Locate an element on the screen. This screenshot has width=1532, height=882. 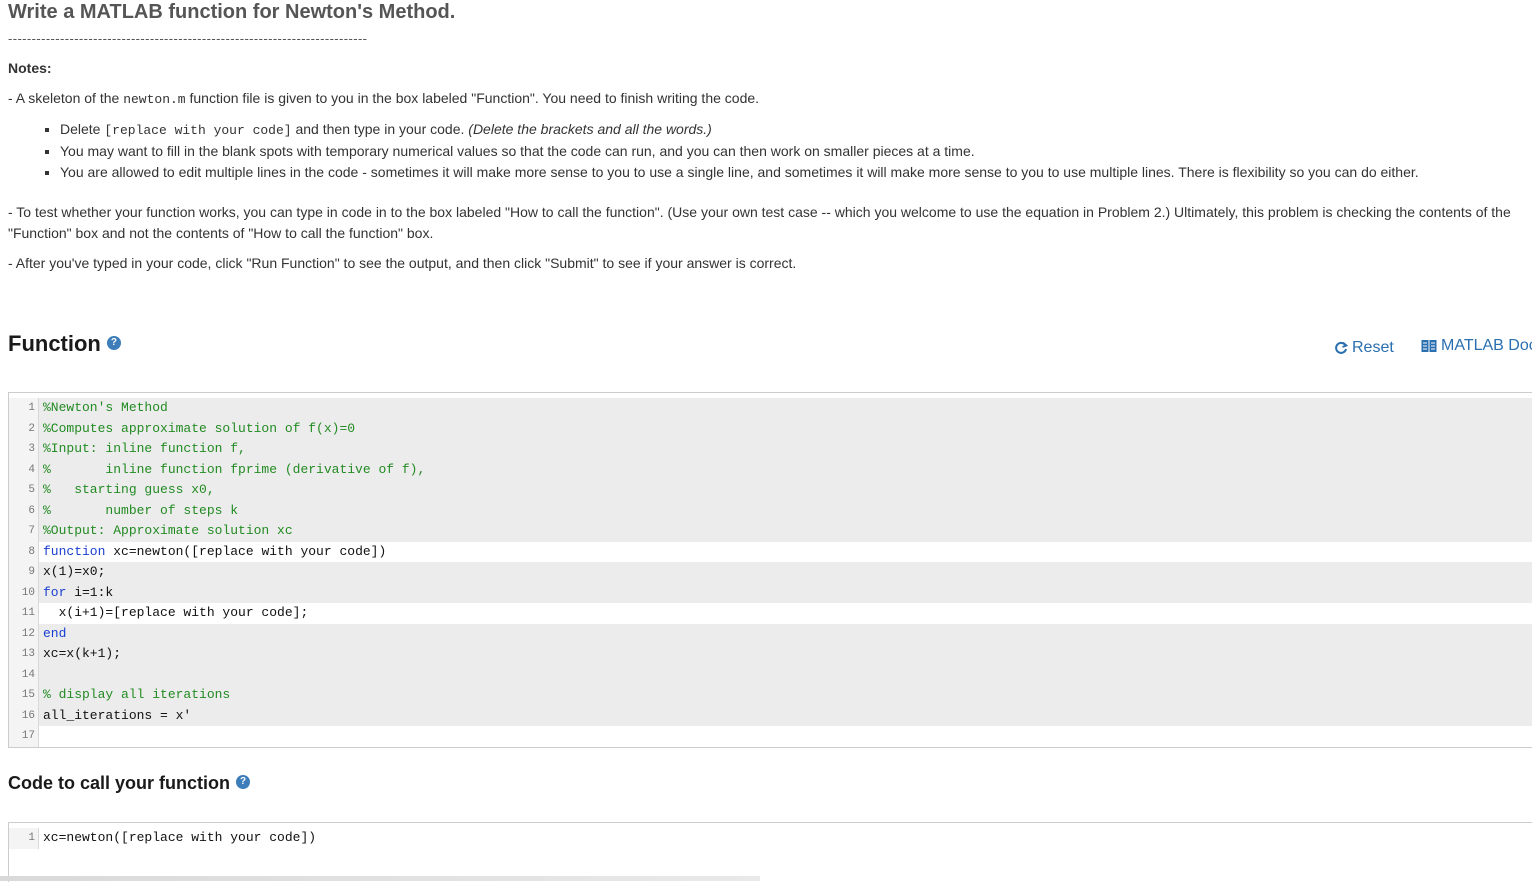
code-line: 11 x(i+1)=[replace with your code]; is located at coordinates (770, 613).